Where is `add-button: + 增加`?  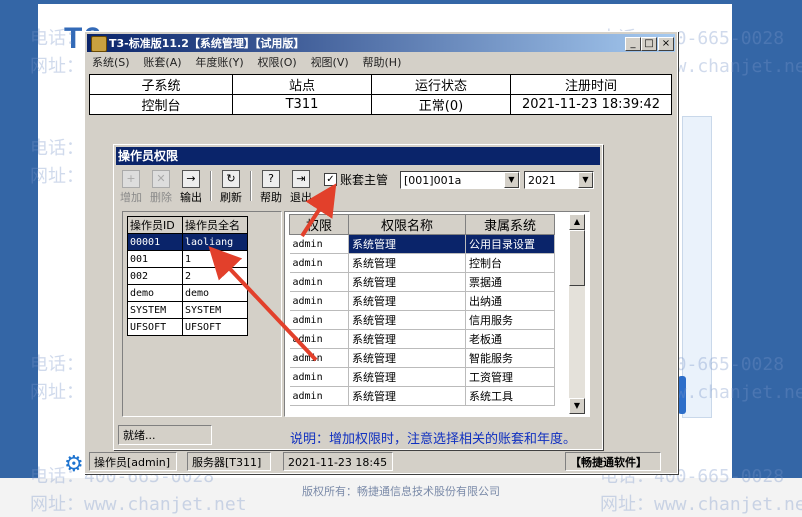
add-button: + 增加 is located at coordinates (131, 186).